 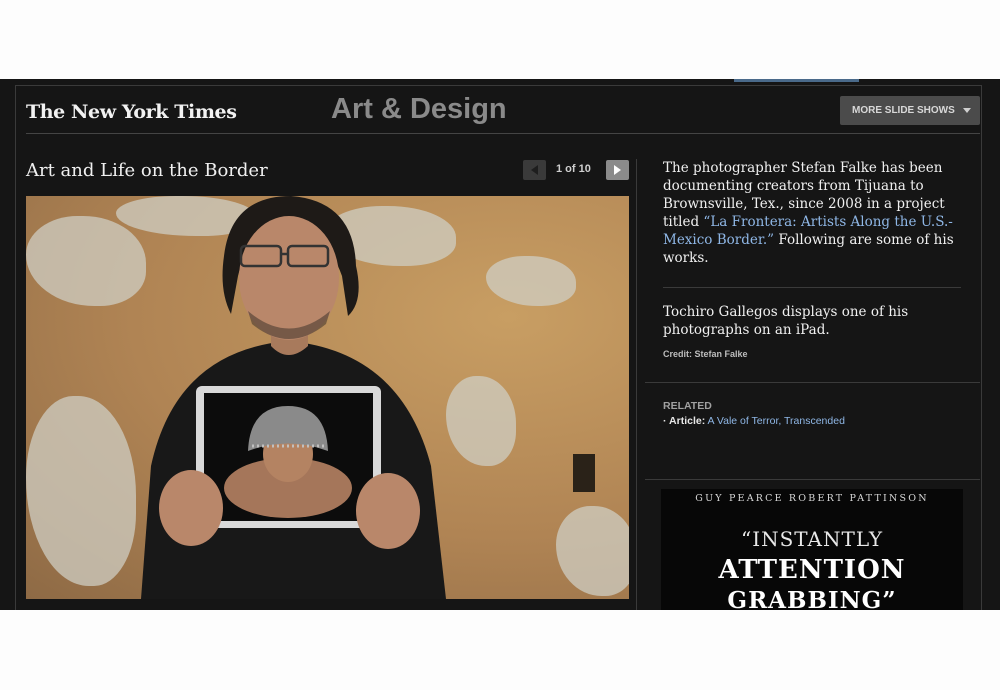 What do you see at coordinates (684, 421) in the screenshot?
I see `related-article-prefix: · Article:` at bounding box center [684, 421].